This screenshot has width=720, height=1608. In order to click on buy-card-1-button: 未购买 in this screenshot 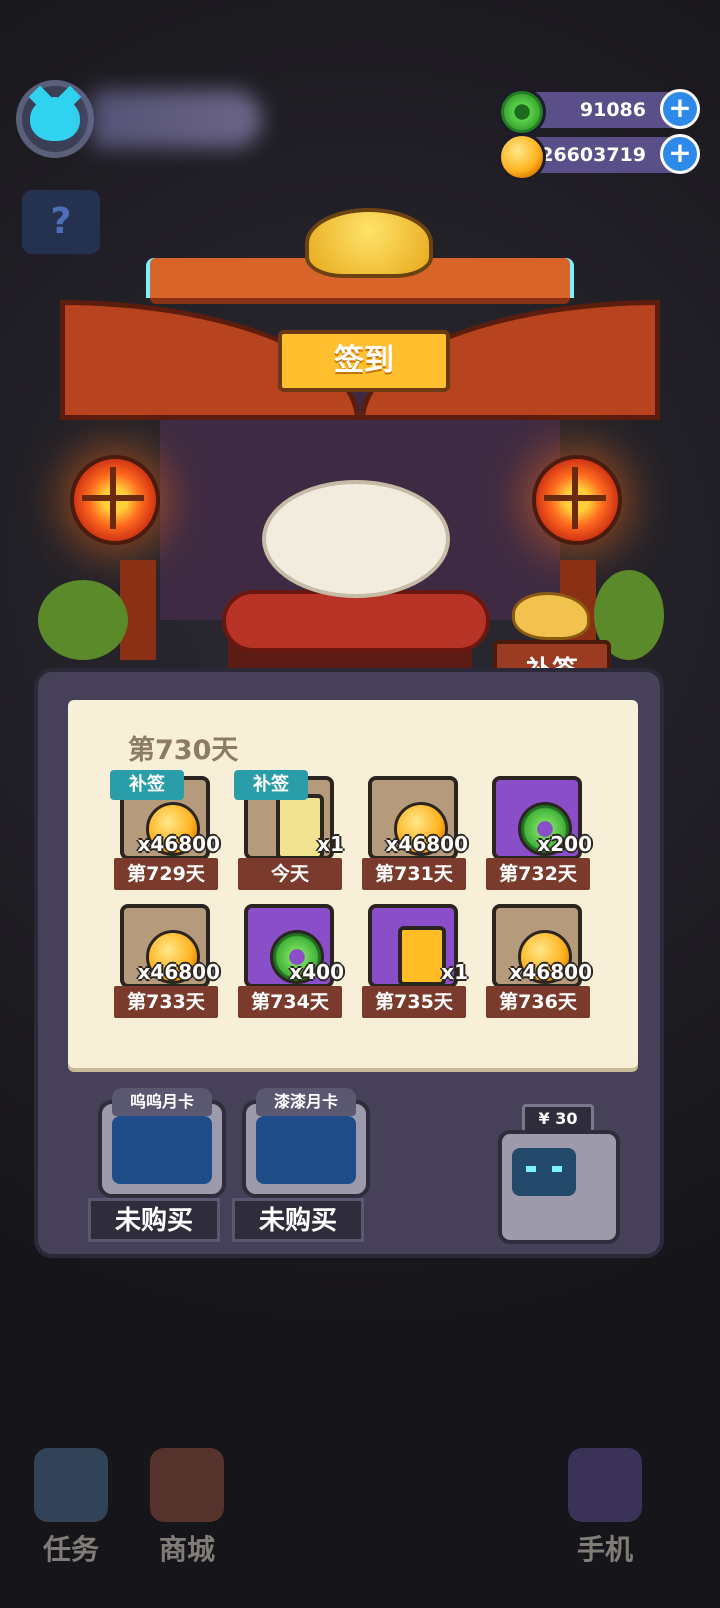, I will do `click(154, 1220)`.